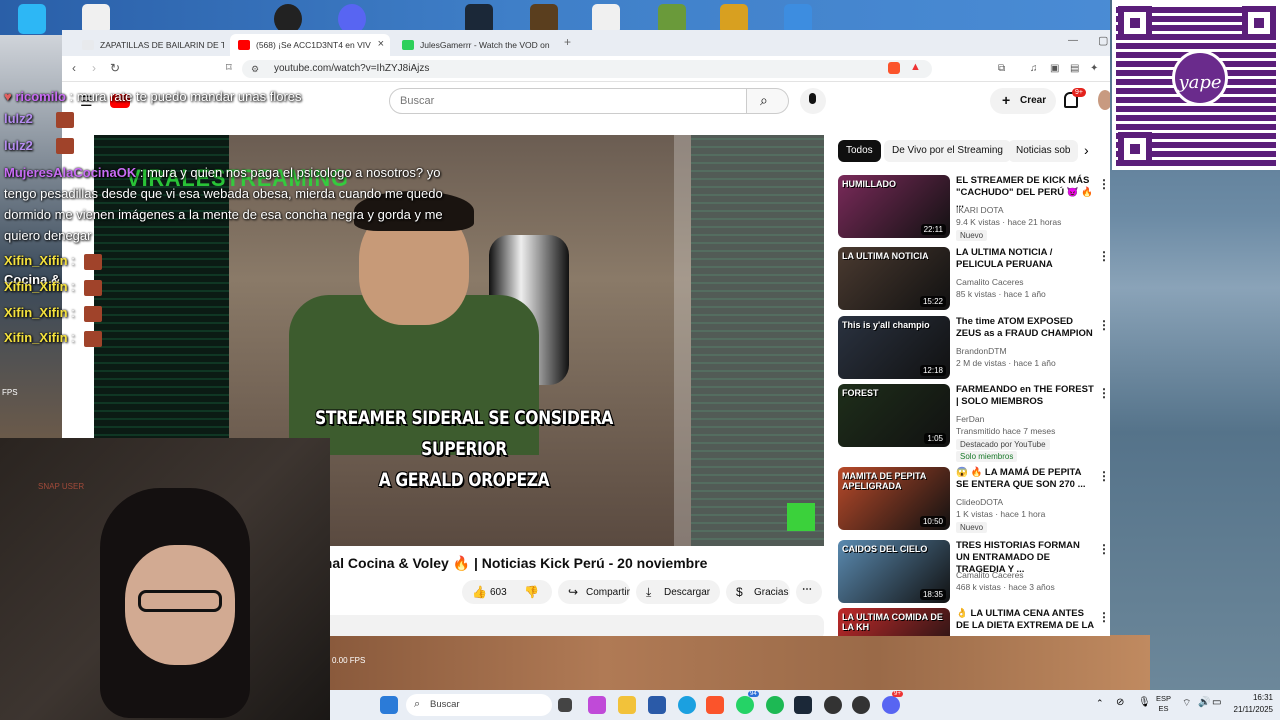  What do you see at coordinates (1054, 68) in the screenshot?
I see `sidebar-icon: ▣` at bounding box center [1054, 68].